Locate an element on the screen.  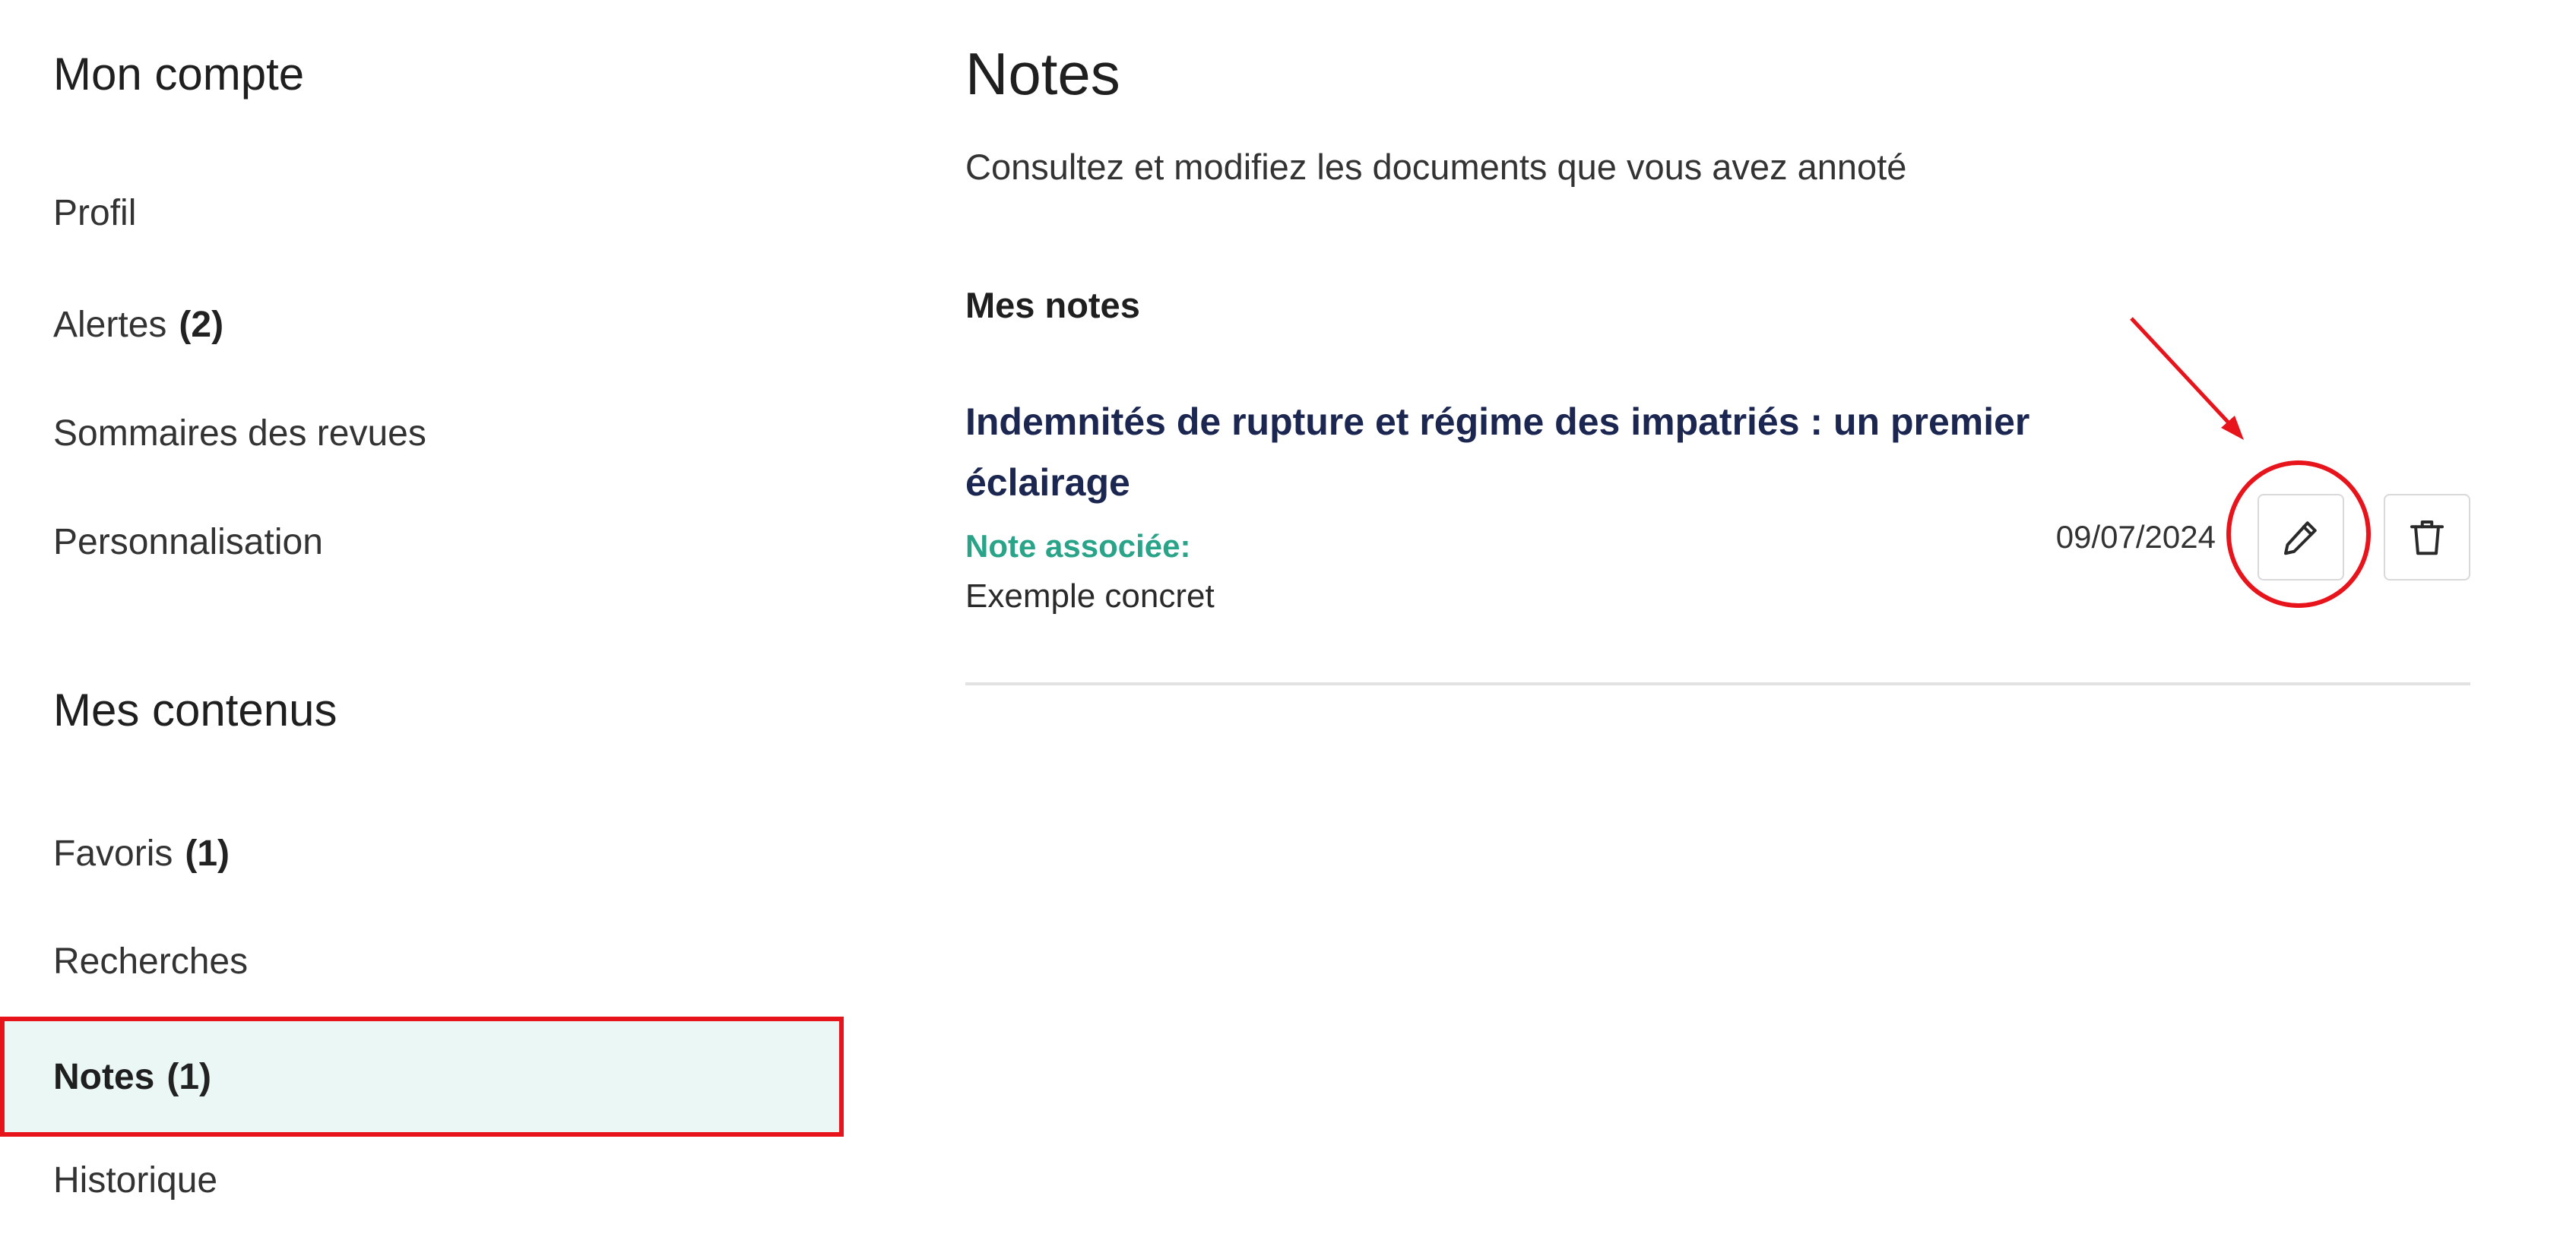
account-section-title: Mon compte is located at coordinates (179, 74).